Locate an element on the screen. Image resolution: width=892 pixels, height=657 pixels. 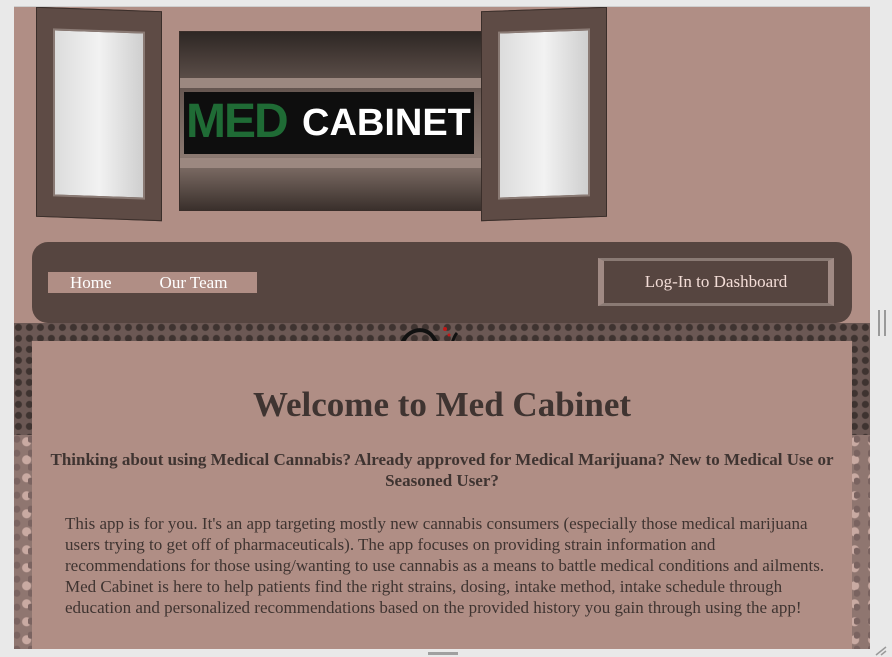
page-title: Welcome to Med Cabinet is located at coordinates (442, 404).